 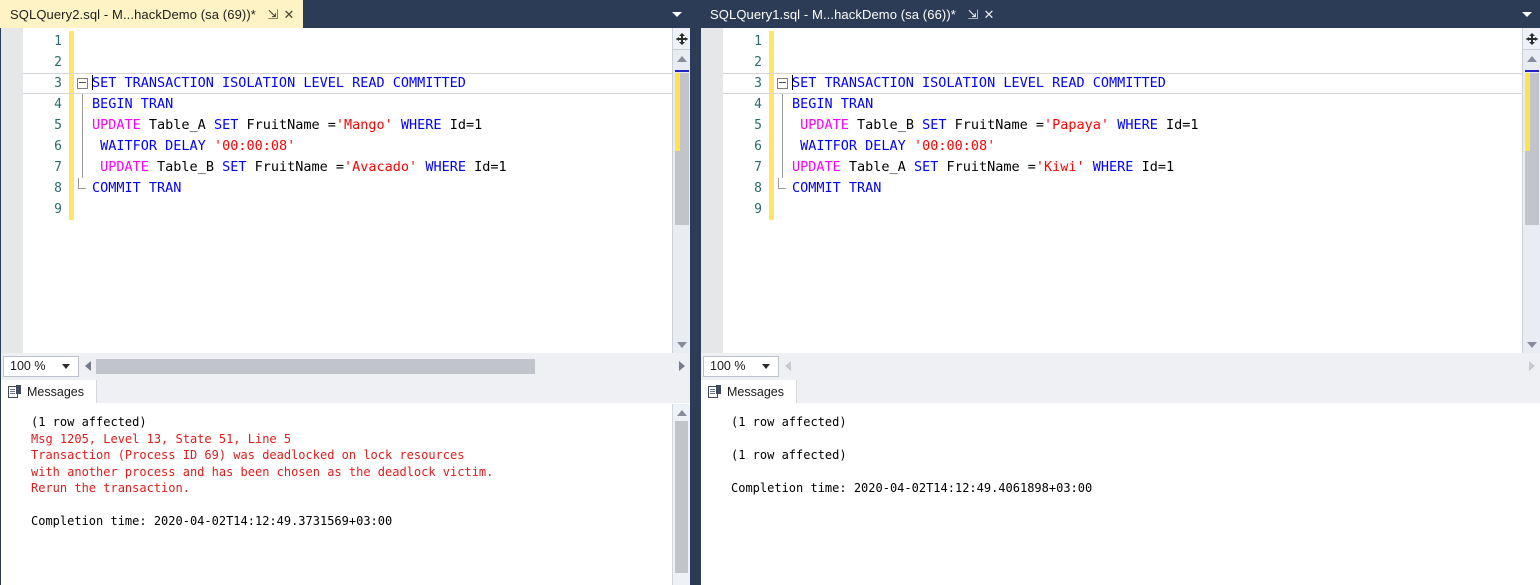 I want to click on messages-scroll-thumb, so click(x=681, y=497).